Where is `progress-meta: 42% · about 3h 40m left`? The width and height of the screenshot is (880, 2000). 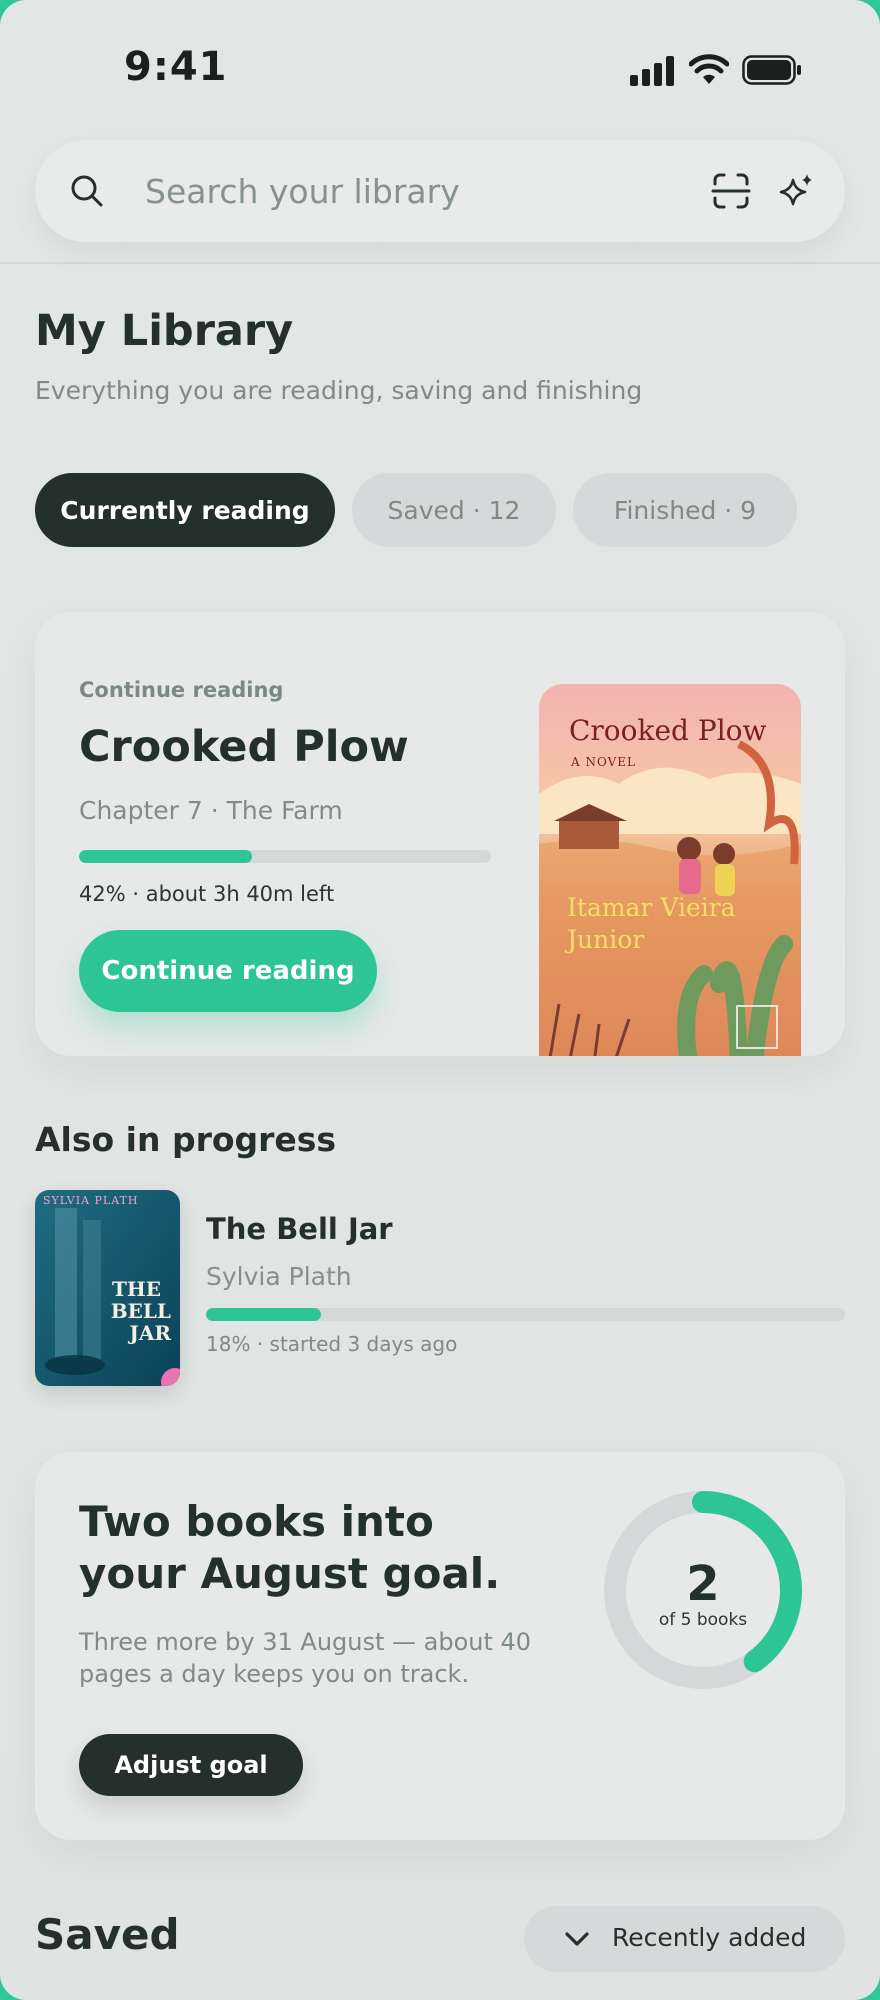
progress-meta: 42% · about 3h 40m left is located at coordinates (207, 894).